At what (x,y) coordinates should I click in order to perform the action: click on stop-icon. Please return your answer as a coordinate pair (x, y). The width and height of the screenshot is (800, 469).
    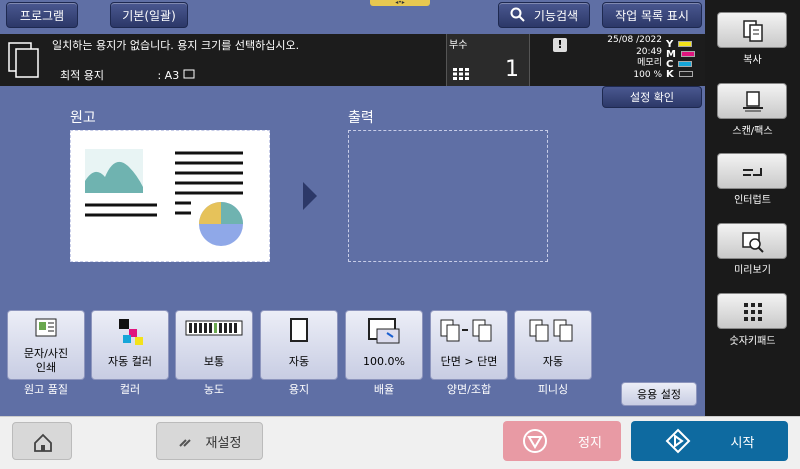
    Looking at the image, I should click on (535, 441).